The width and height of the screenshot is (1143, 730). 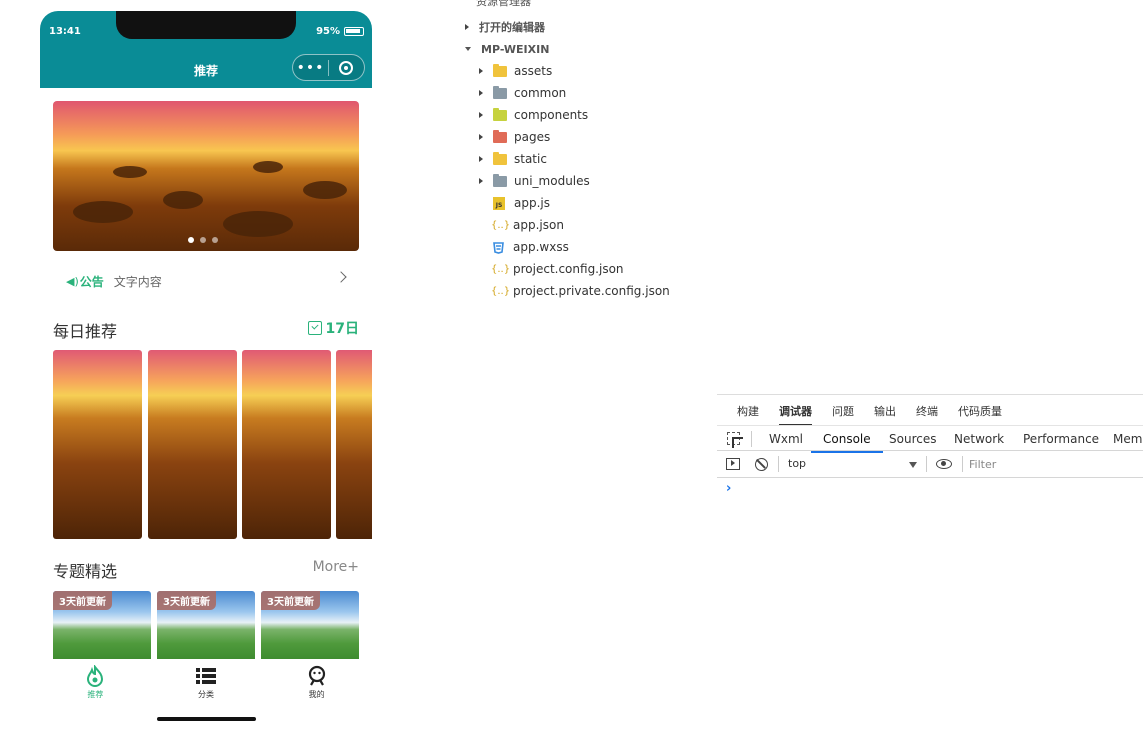 I want to click on tree-item-app-json: {..} app.json, so click(x=527, y=225).